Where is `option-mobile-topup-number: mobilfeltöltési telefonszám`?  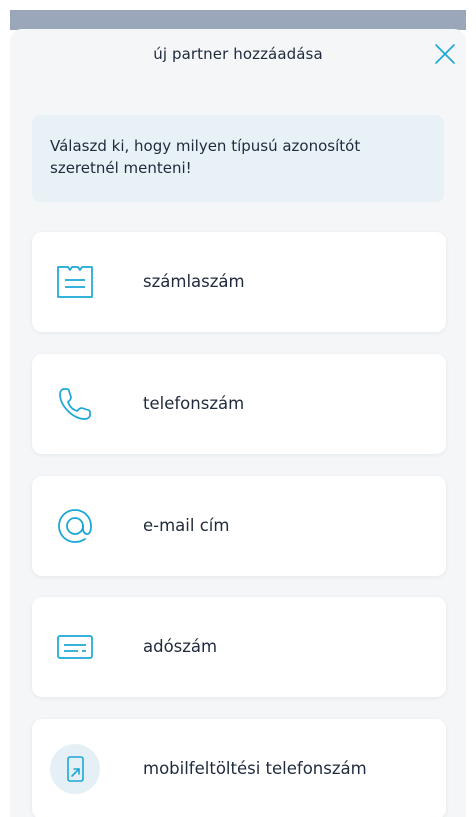
option-mobile-topup-number: mobilfeltöltési telefonszám is located at coordinates (239, 768).